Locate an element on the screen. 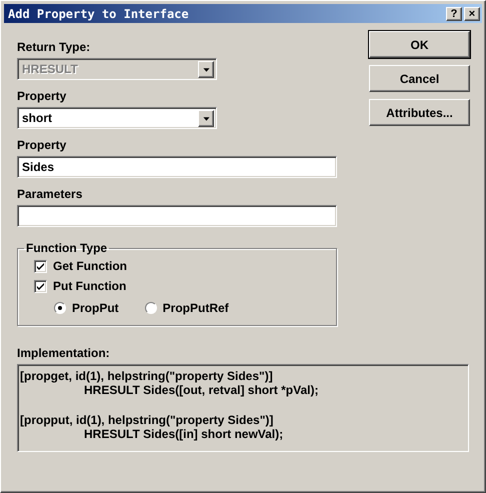  code-line: HRESULT Sides([out, retval] short *pVal); is located at coordinates (201, 390).